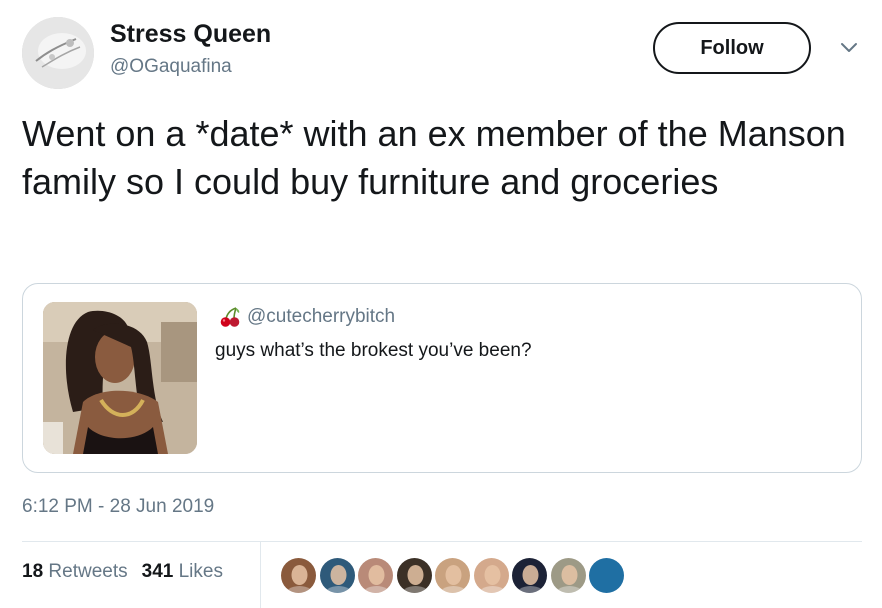 This screenshot has width=882, height=608. I want to click on follow-button: Follow, so click(732, 48).